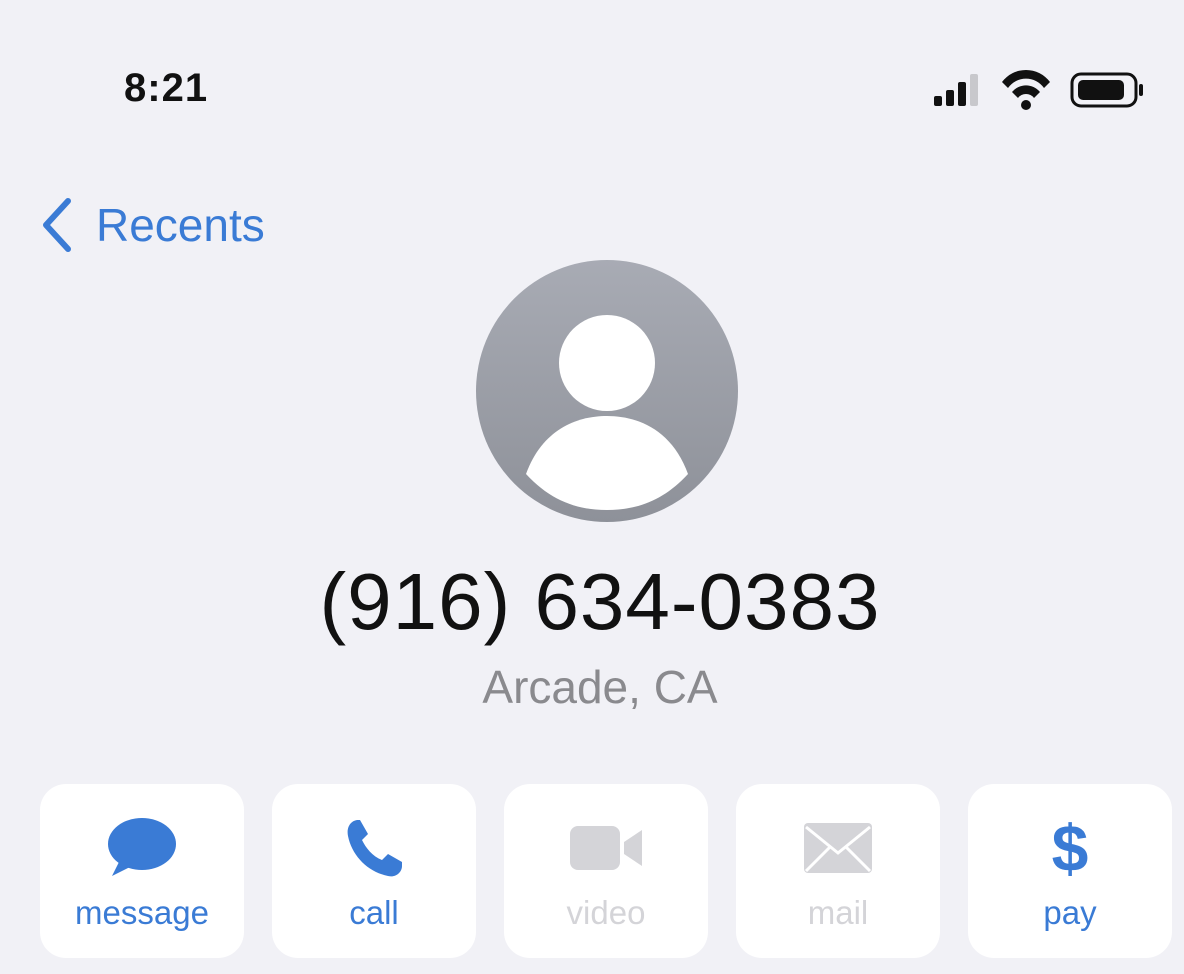  Describe the element at coordinates (838, 848) in the screenshot. I see `envelope-icon` at that location.